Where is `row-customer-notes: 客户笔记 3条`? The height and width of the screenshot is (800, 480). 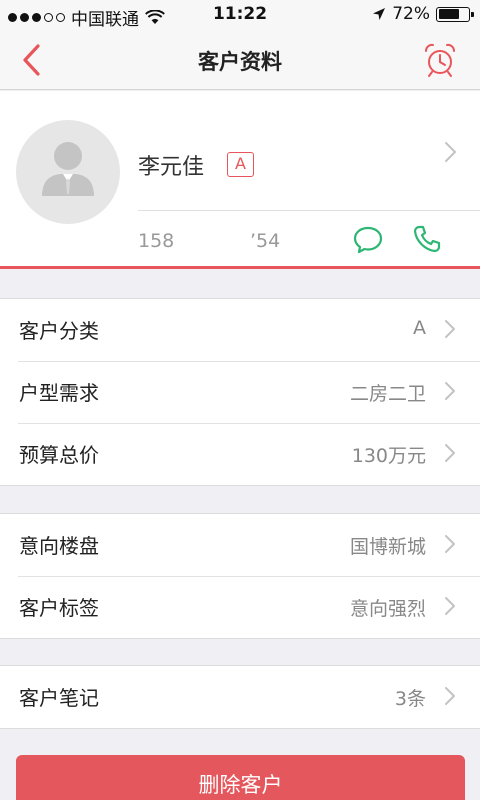
row-customer-notes: 客户笔记 3条 is located at coordinates (240, 697).